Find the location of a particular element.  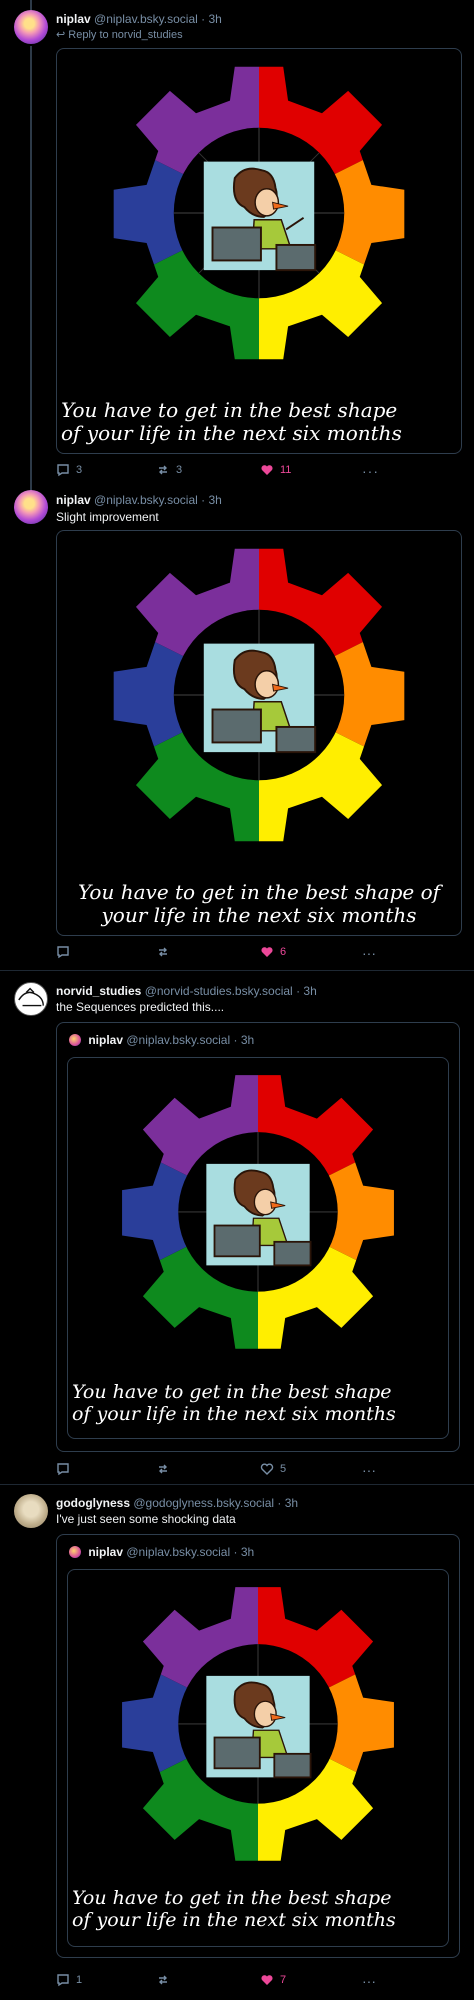

reply-button: 3 is located at coordinates (69, 470).